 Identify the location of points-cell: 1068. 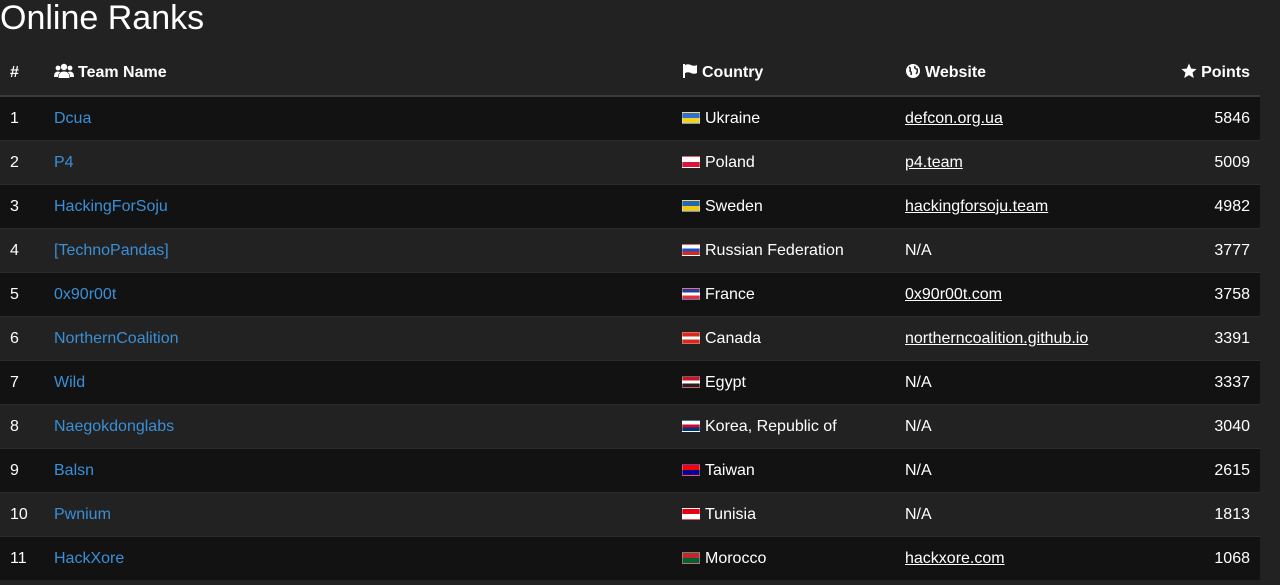
(1212, 558).